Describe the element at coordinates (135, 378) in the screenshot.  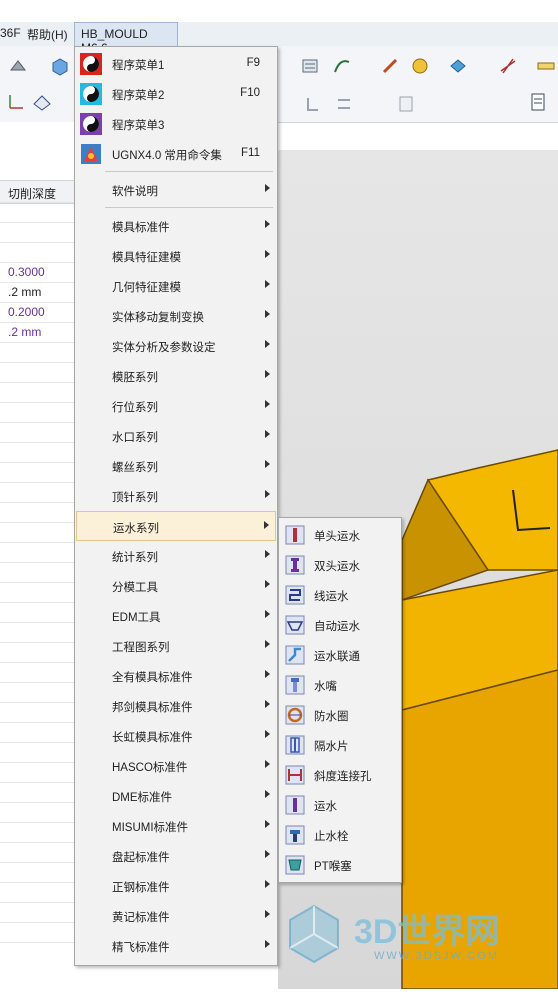
I see `menu-item-label: 模胚系列` at that location.